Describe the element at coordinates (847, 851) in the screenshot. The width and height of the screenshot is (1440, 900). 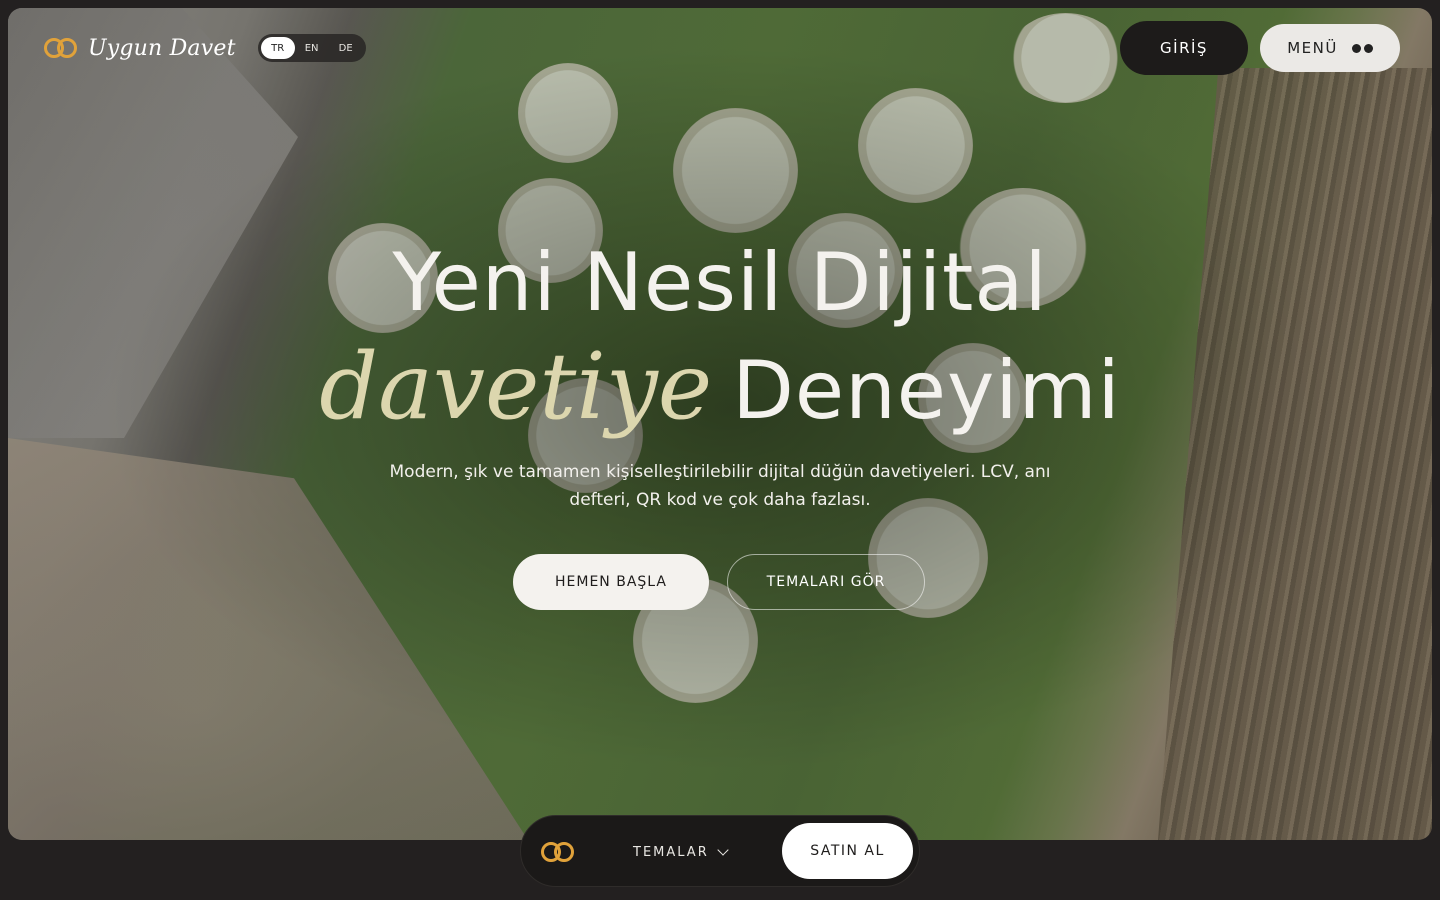
I see `buy-button: SATIN AL` at that location.